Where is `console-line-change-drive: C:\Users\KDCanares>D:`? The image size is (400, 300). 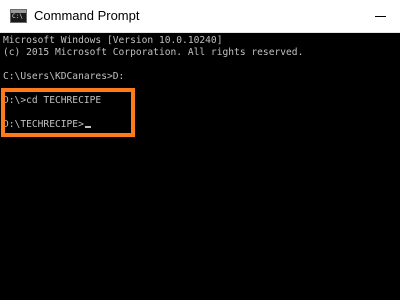 console-line-change-drive: C:\Users\KDCanares>D: is located at coordinates (64, 76).